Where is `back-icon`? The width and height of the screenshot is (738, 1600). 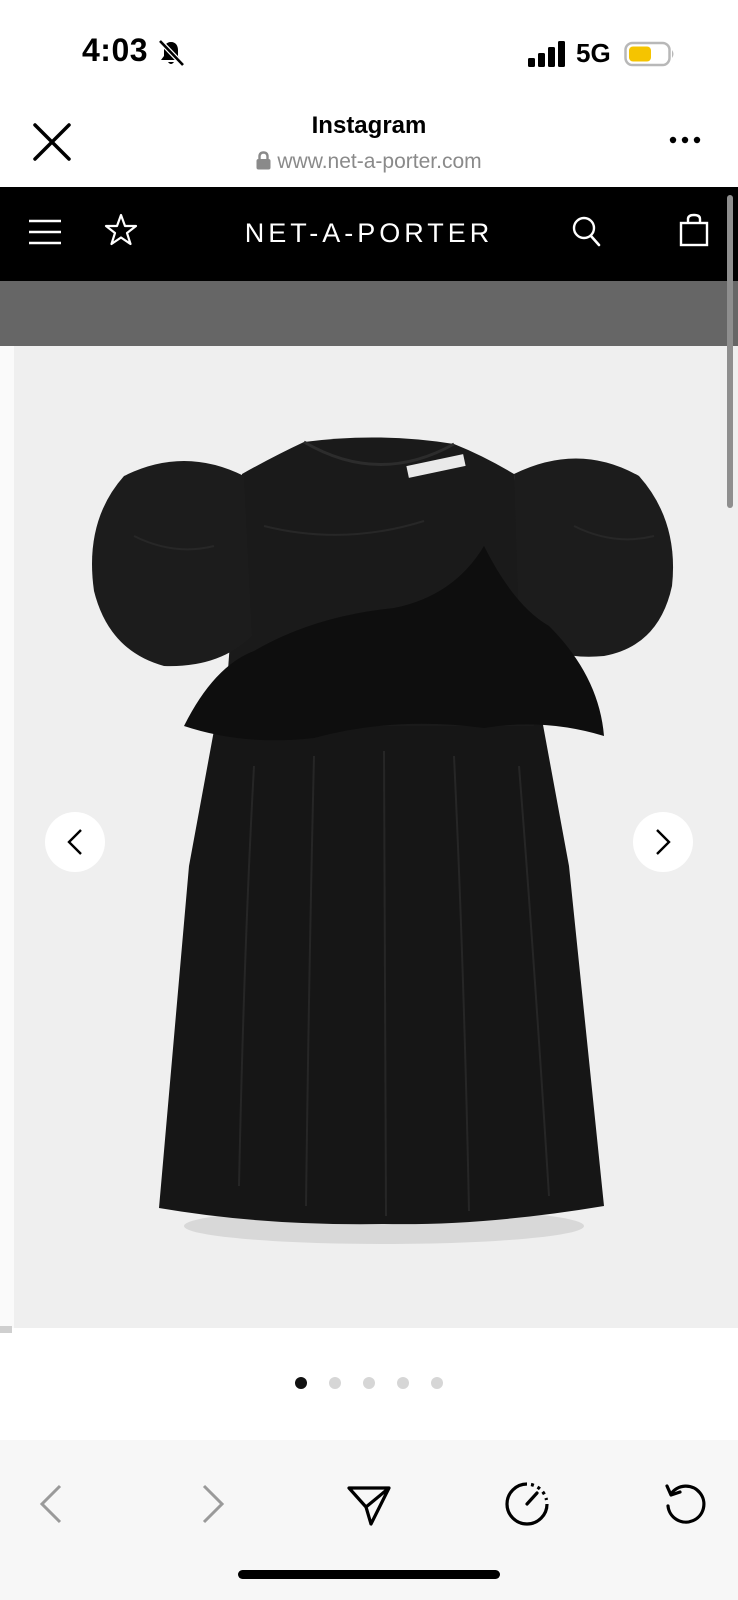
back-icon is located at coordinates (52, 1504).